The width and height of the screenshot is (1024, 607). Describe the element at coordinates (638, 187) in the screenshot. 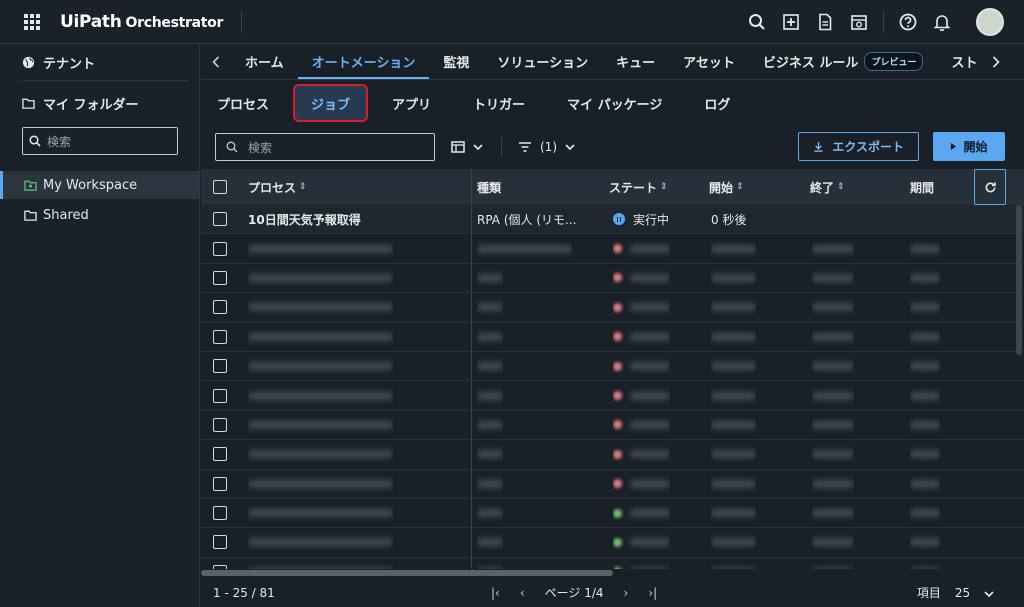

I see `column-header-state: ステート ⇕` at that location.